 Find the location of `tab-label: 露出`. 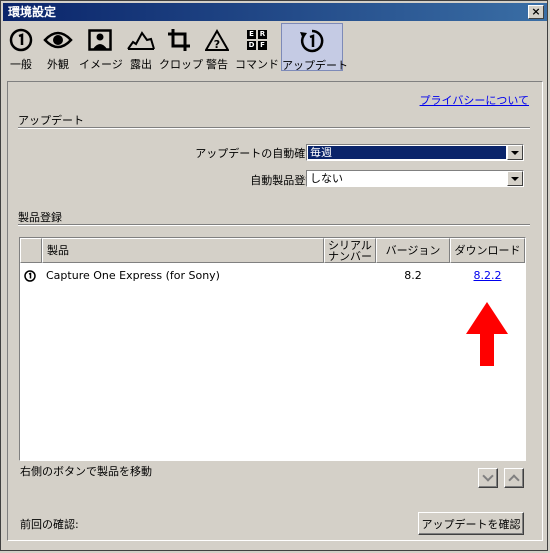

tab-label: 露出 is located at coordinates (141, 64).